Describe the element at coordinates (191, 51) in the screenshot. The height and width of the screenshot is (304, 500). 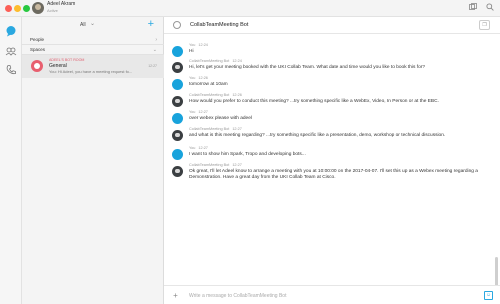
I see `message-text: Hi` at that location.